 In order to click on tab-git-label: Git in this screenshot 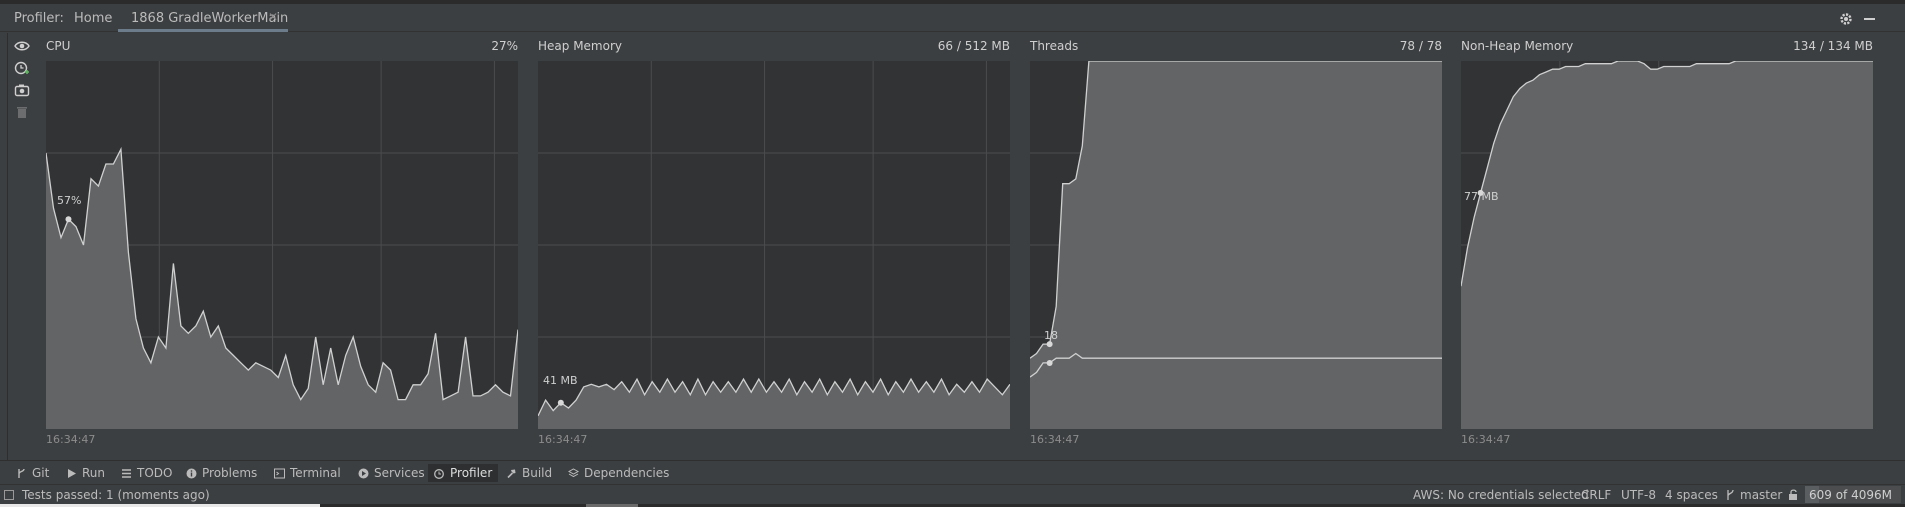, I will do `click(41, 473)`.